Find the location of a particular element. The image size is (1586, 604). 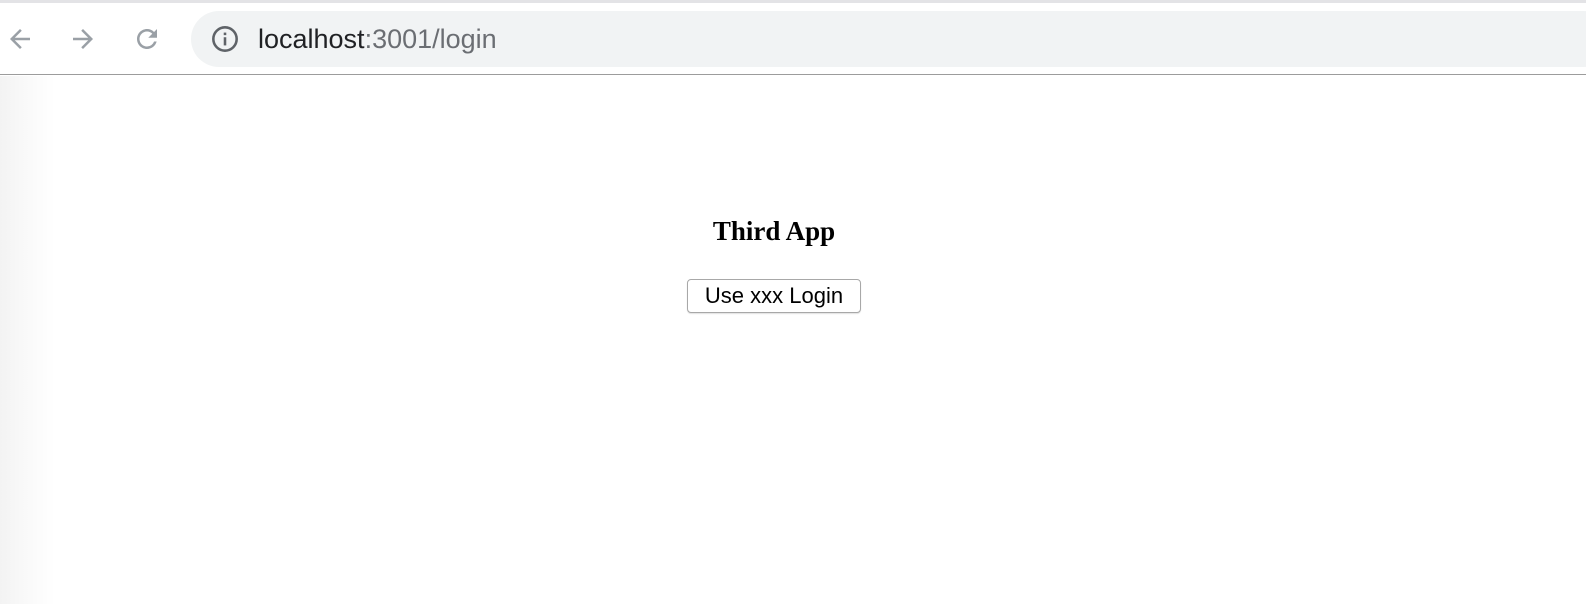

reload-icon is located at coordinates (147, 39).